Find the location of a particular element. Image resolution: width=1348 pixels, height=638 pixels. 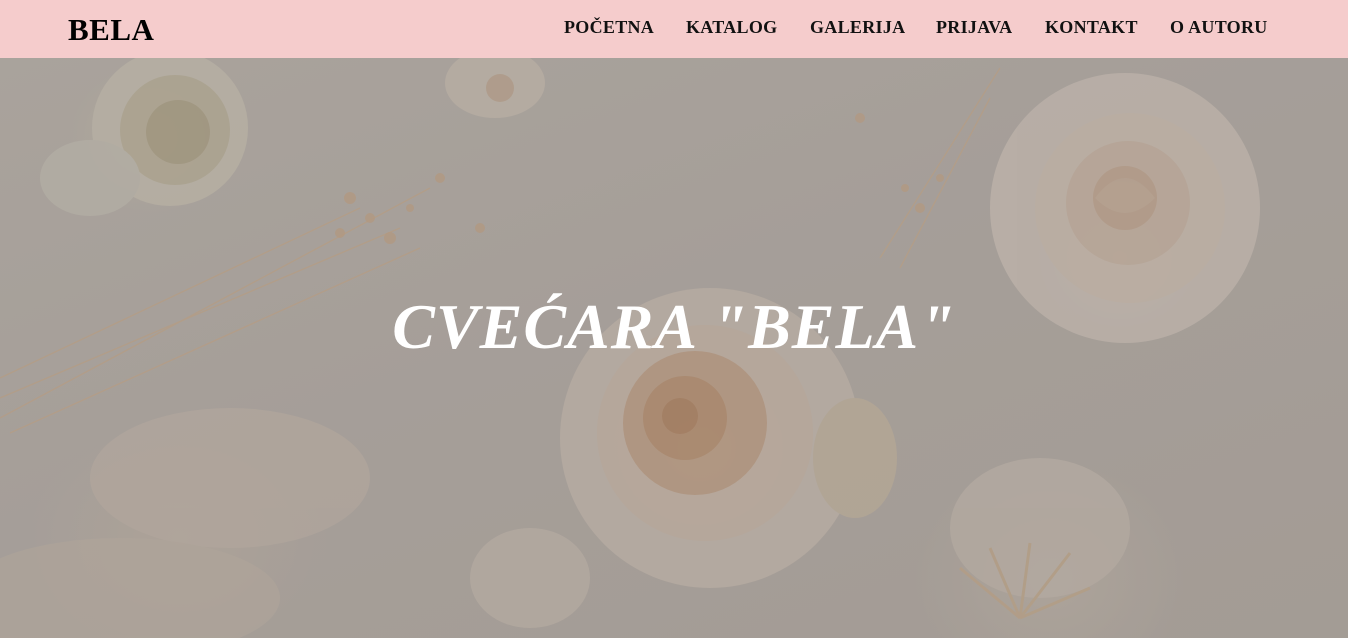

nav-link-galerija: GALERIJA is located at coordinates (857, 27).